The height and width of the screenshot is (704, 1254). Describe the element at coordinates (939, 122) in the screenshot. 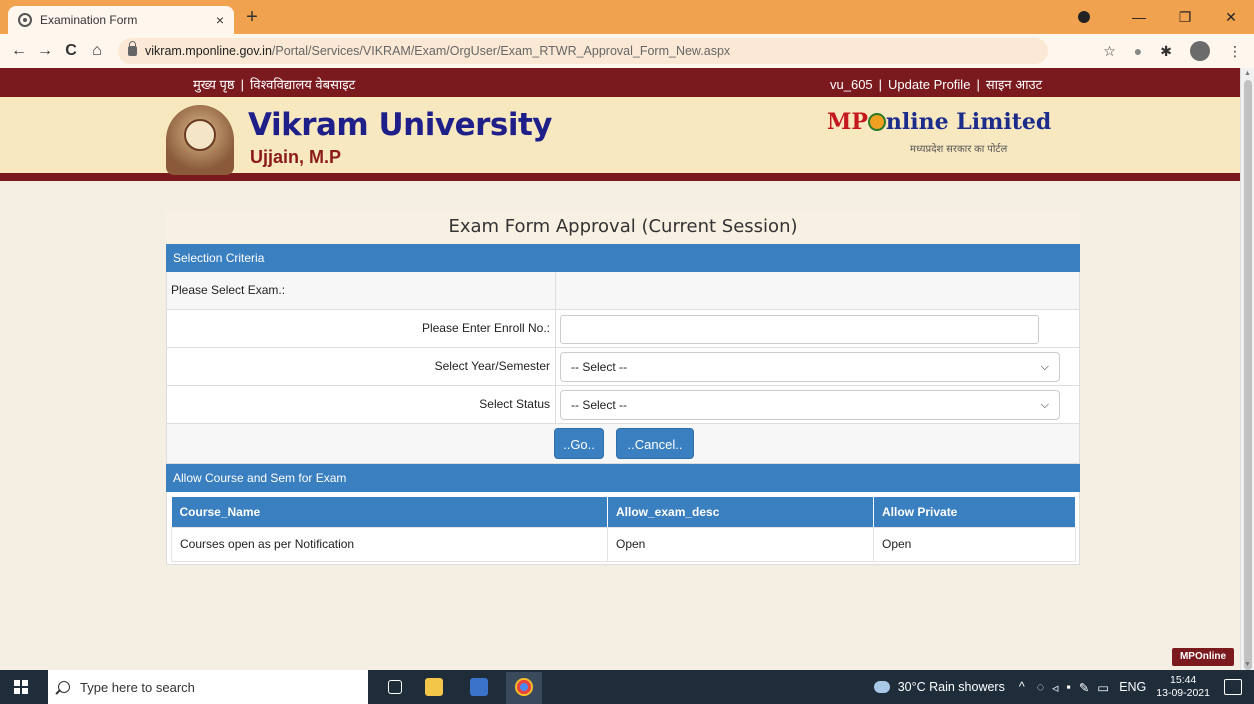

I see `mponline-logo: MP nline Limited` at that location.